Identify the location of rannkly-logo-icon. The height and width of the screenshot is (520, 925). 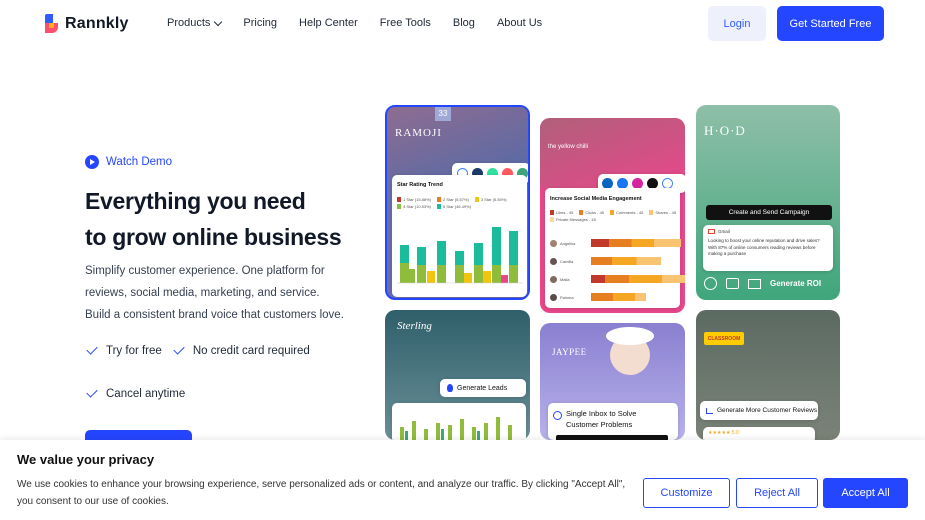
(52, 23).